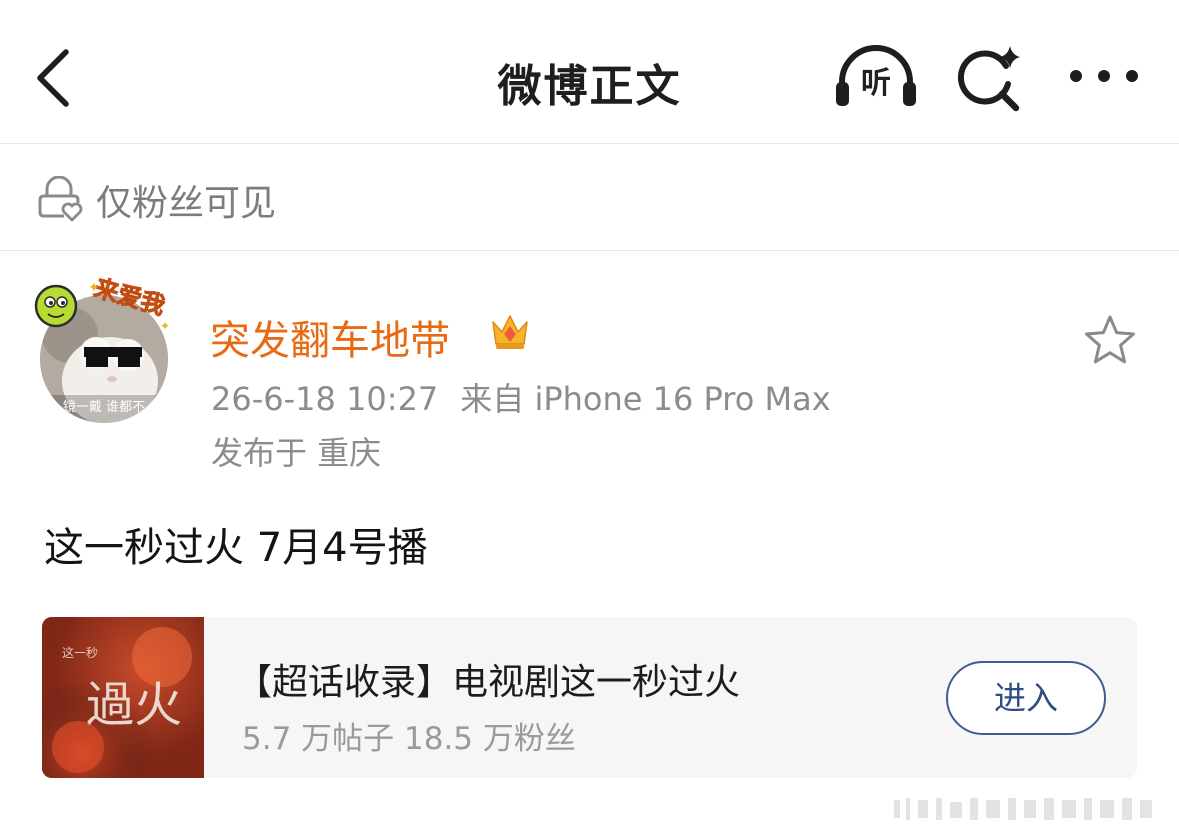  What do you see at coordinates (589, 86) in the screenshot?
I see `page-title: 微博正文` at bounding box center [589, 86].